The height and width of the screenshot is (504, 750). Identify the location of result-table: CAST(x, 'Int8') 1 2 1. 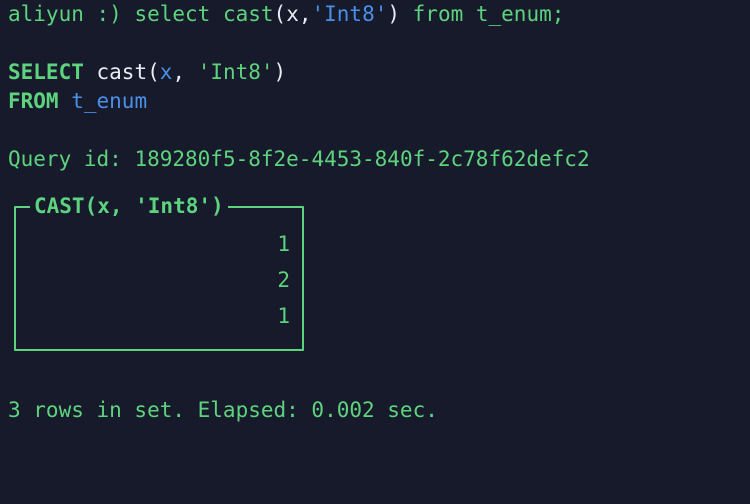
(159, 271).